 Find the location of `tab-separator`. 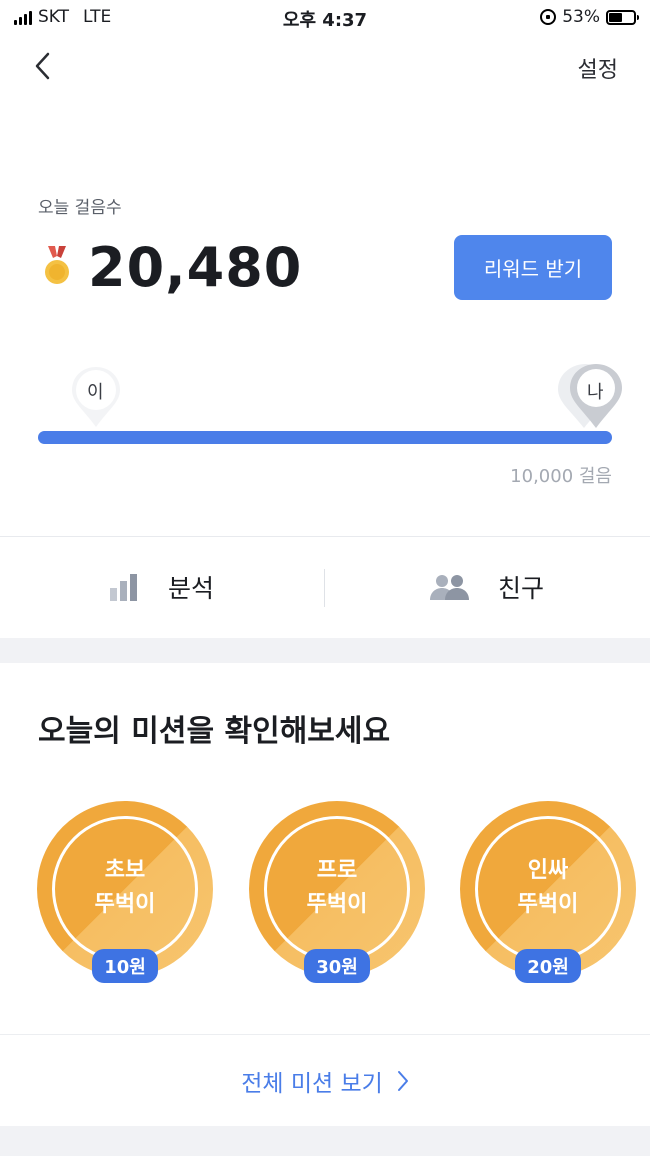

tab-separator is located at coordinates (324, 588).